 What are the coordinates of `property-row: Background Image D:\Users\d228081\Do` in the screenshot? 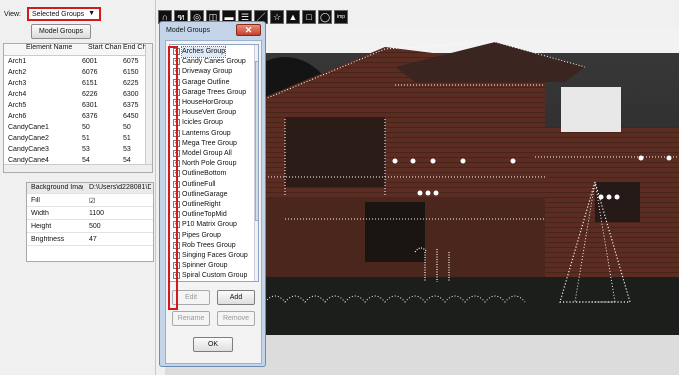 It's located at (90, 188).